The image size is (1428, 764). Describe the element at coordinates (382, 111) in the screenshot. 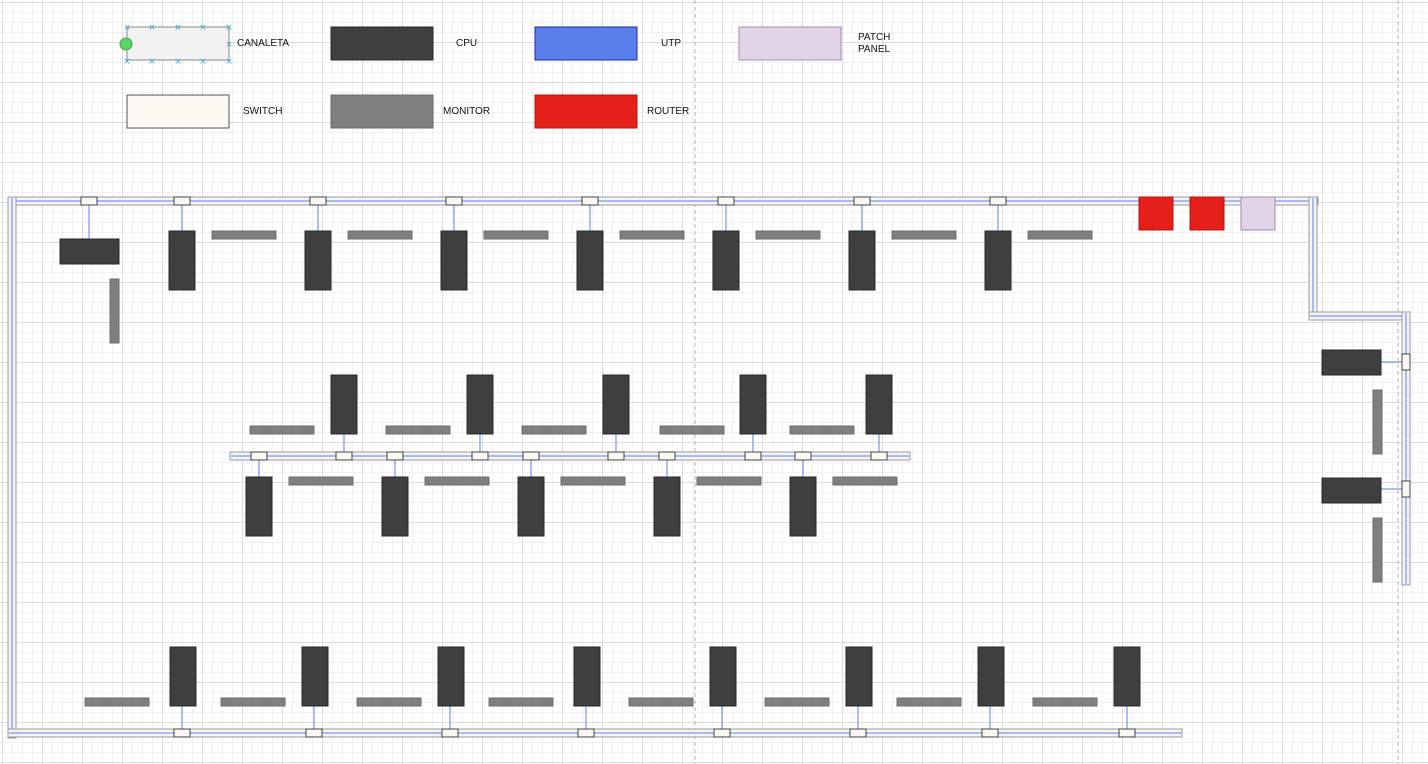

I see `legend-swatch-monitor` at that location.